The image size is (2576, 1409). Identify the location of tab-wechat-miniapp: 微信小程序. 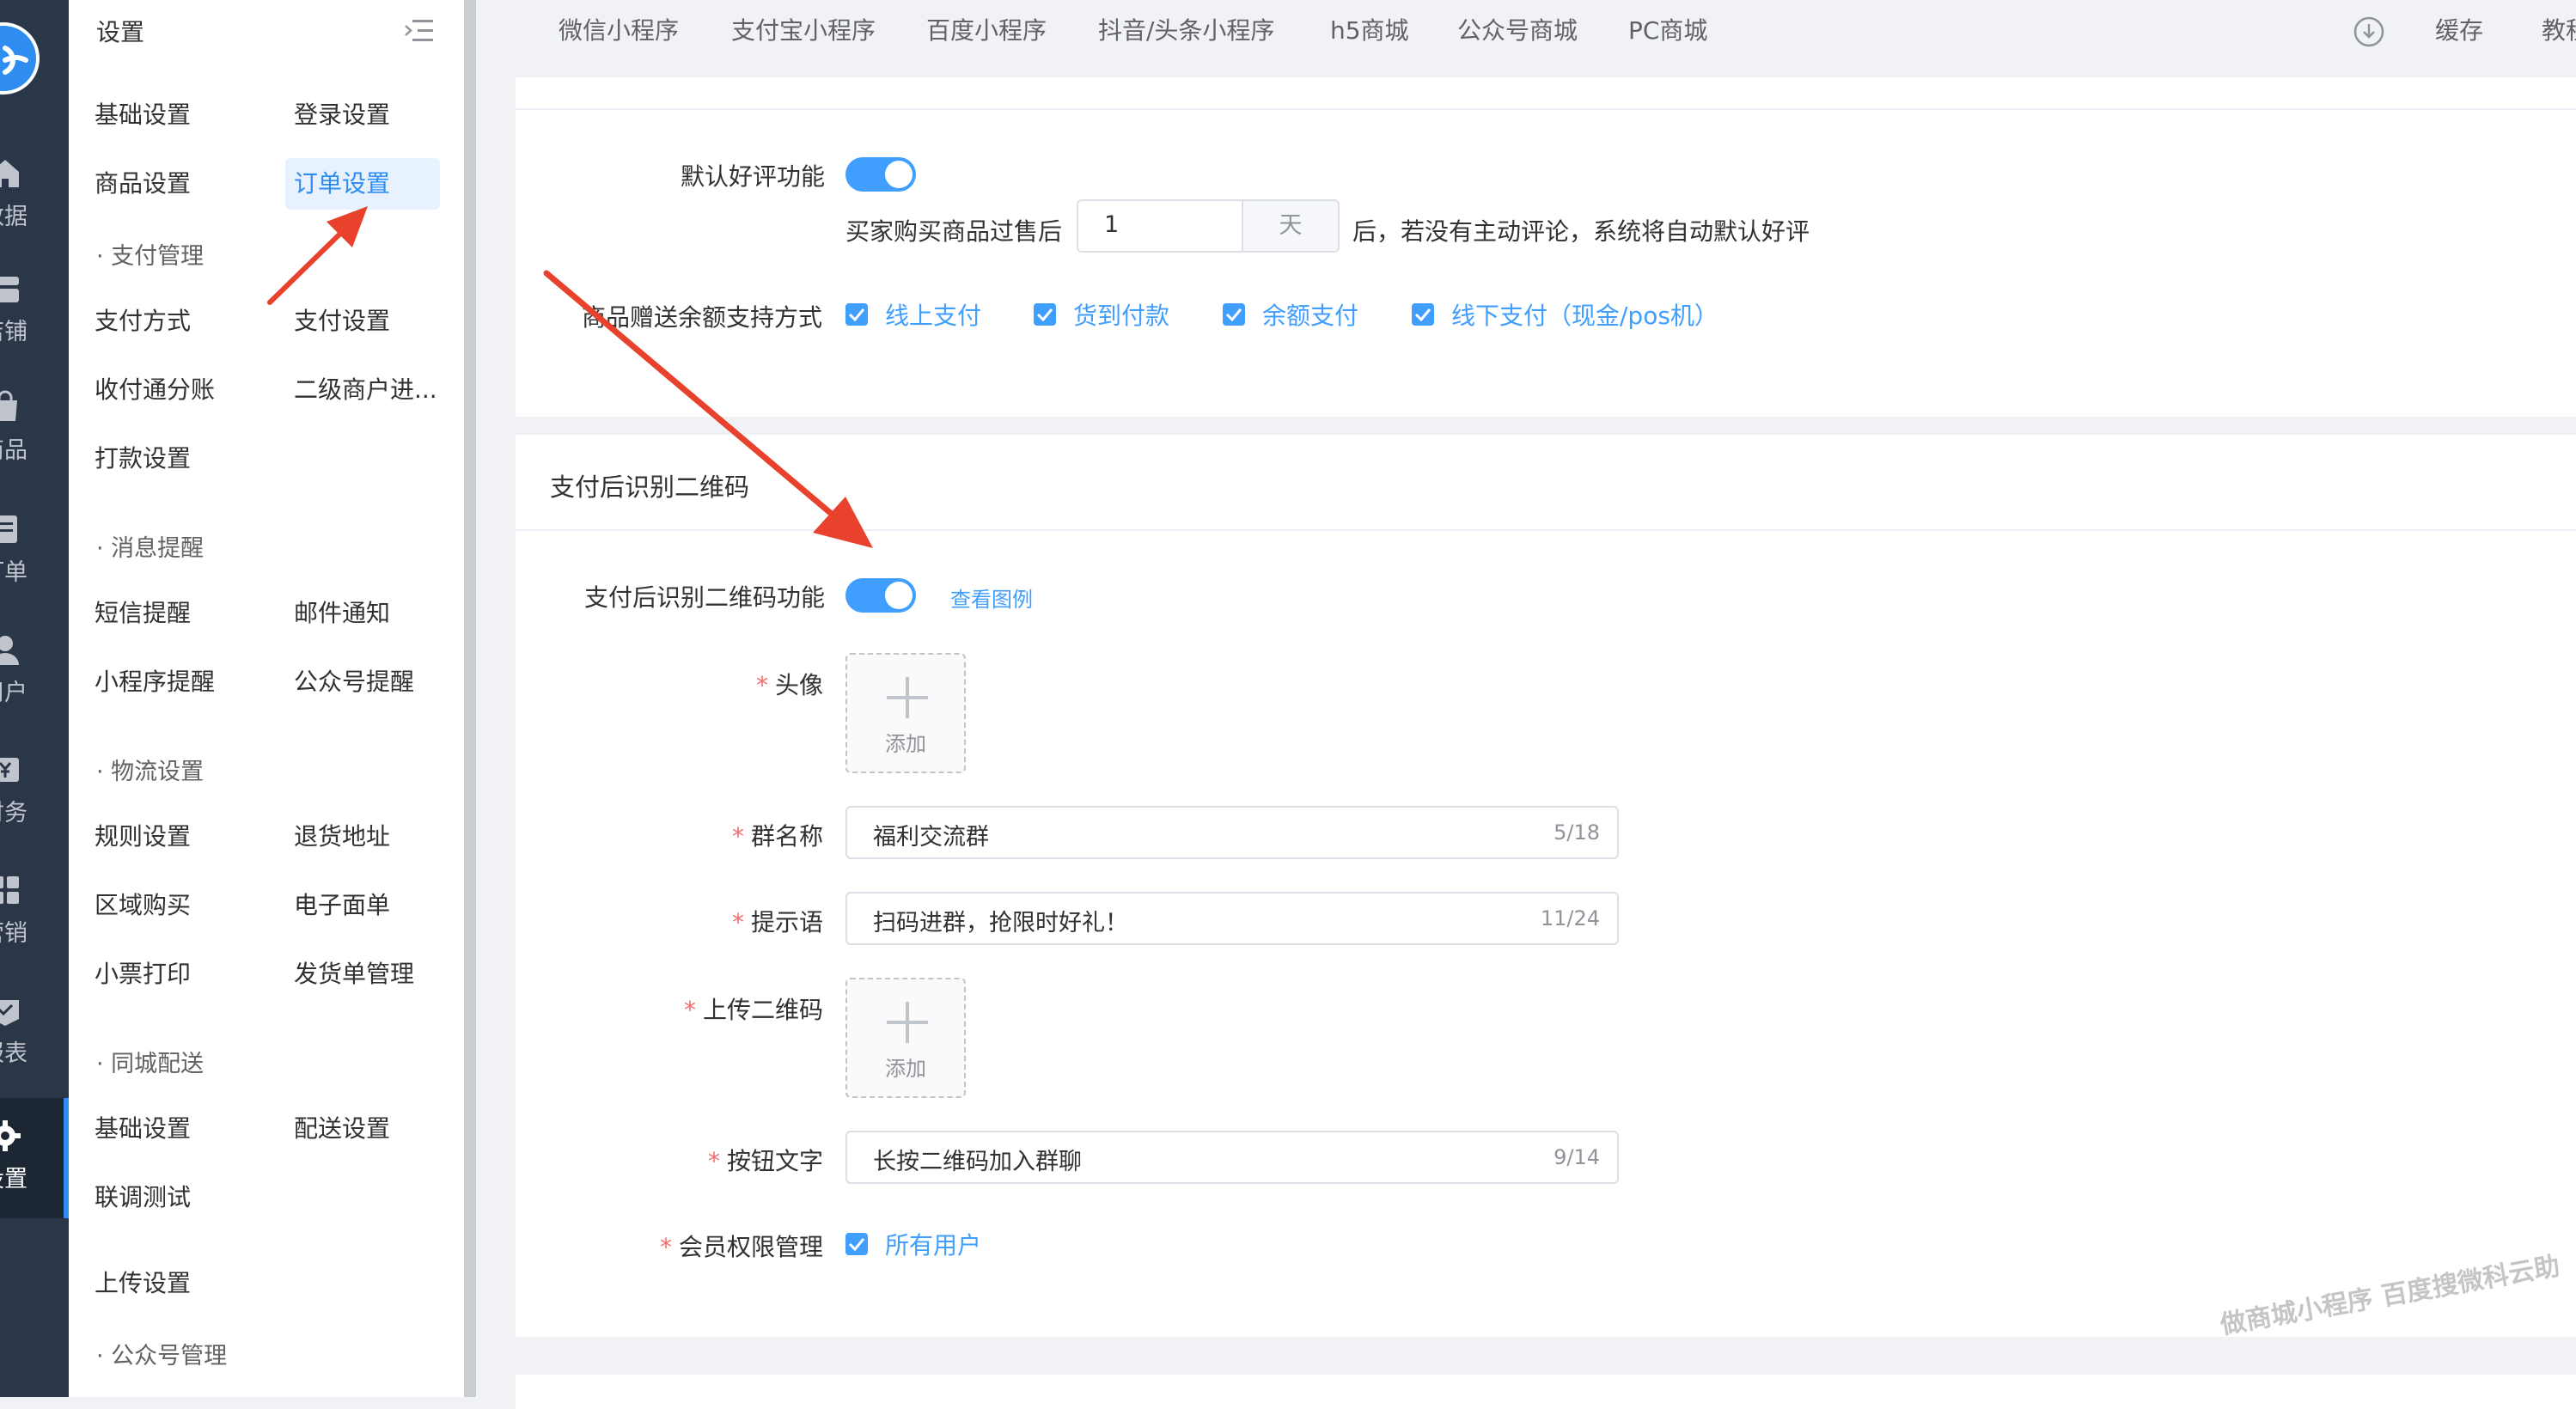
(619, 29).